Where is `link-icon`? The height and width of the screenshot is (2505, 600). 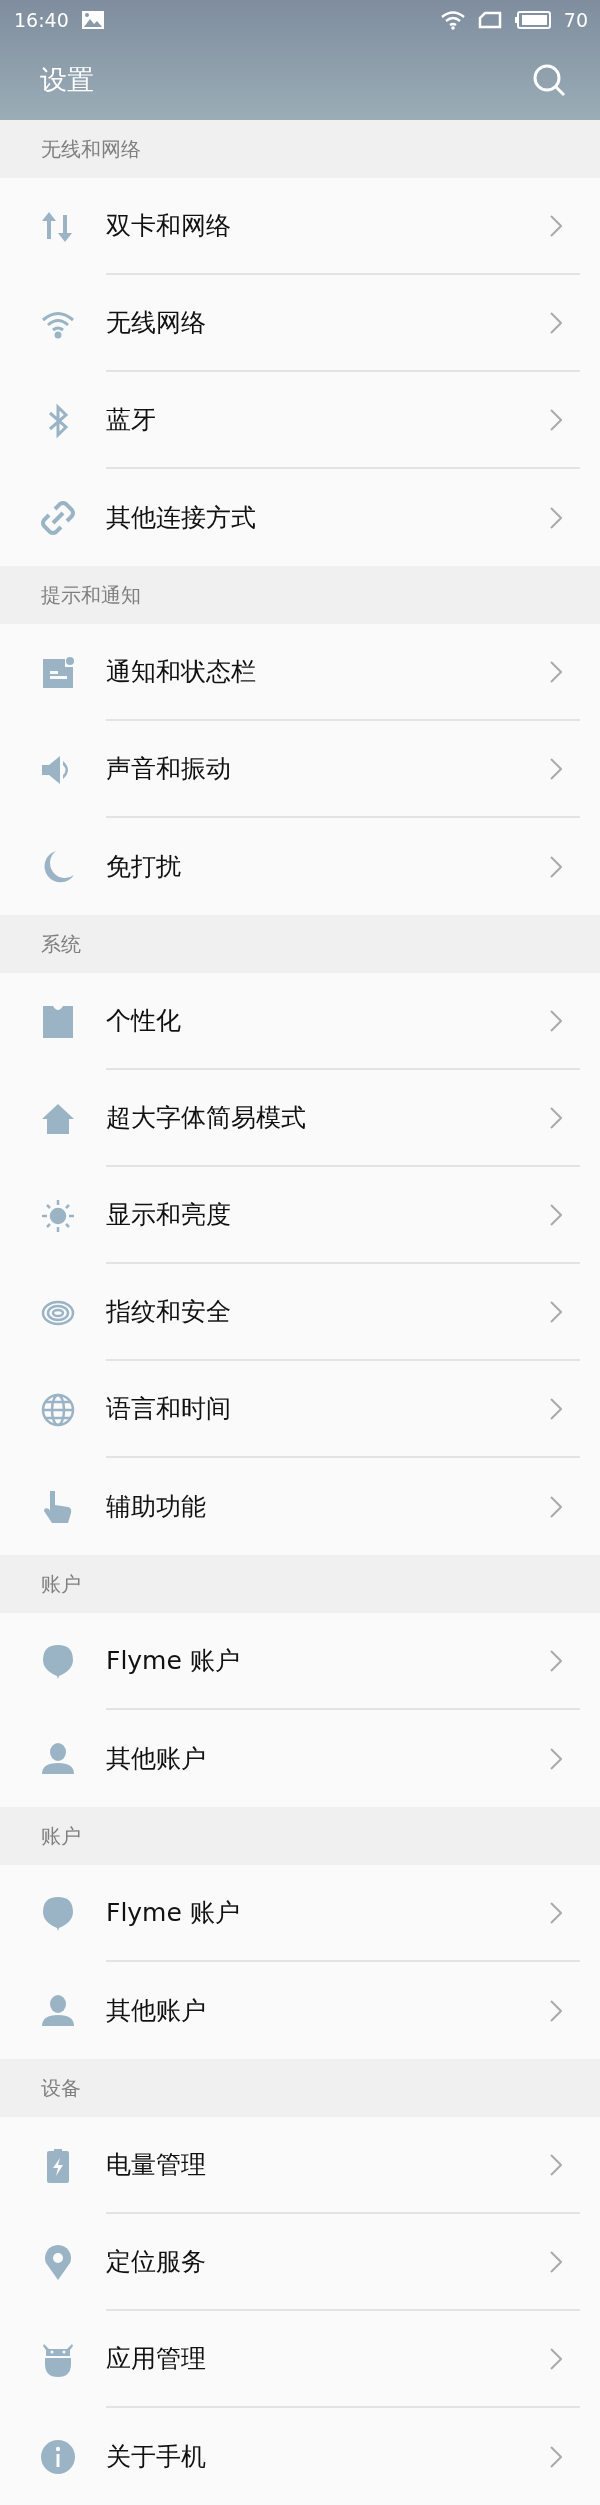
link-icon is located at coordinates (58, 517).